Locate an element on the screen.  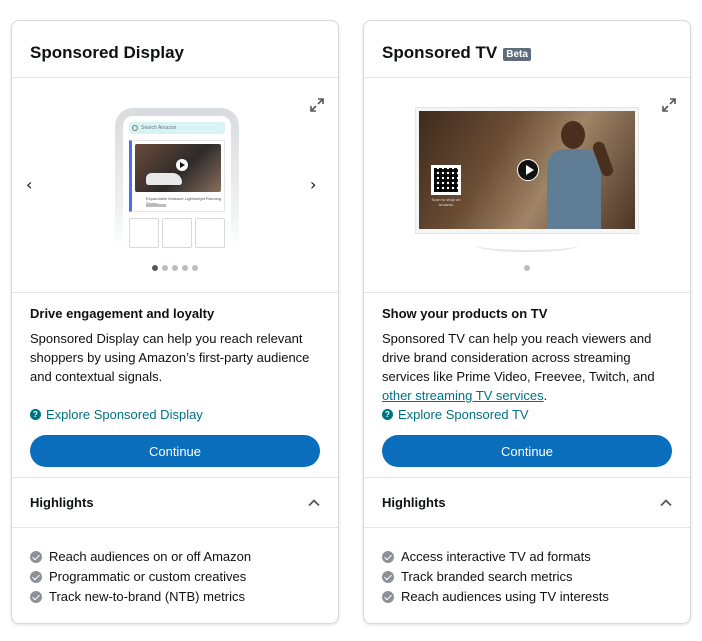
card-title: Sponsored TV is located at coordinates (440, 52).